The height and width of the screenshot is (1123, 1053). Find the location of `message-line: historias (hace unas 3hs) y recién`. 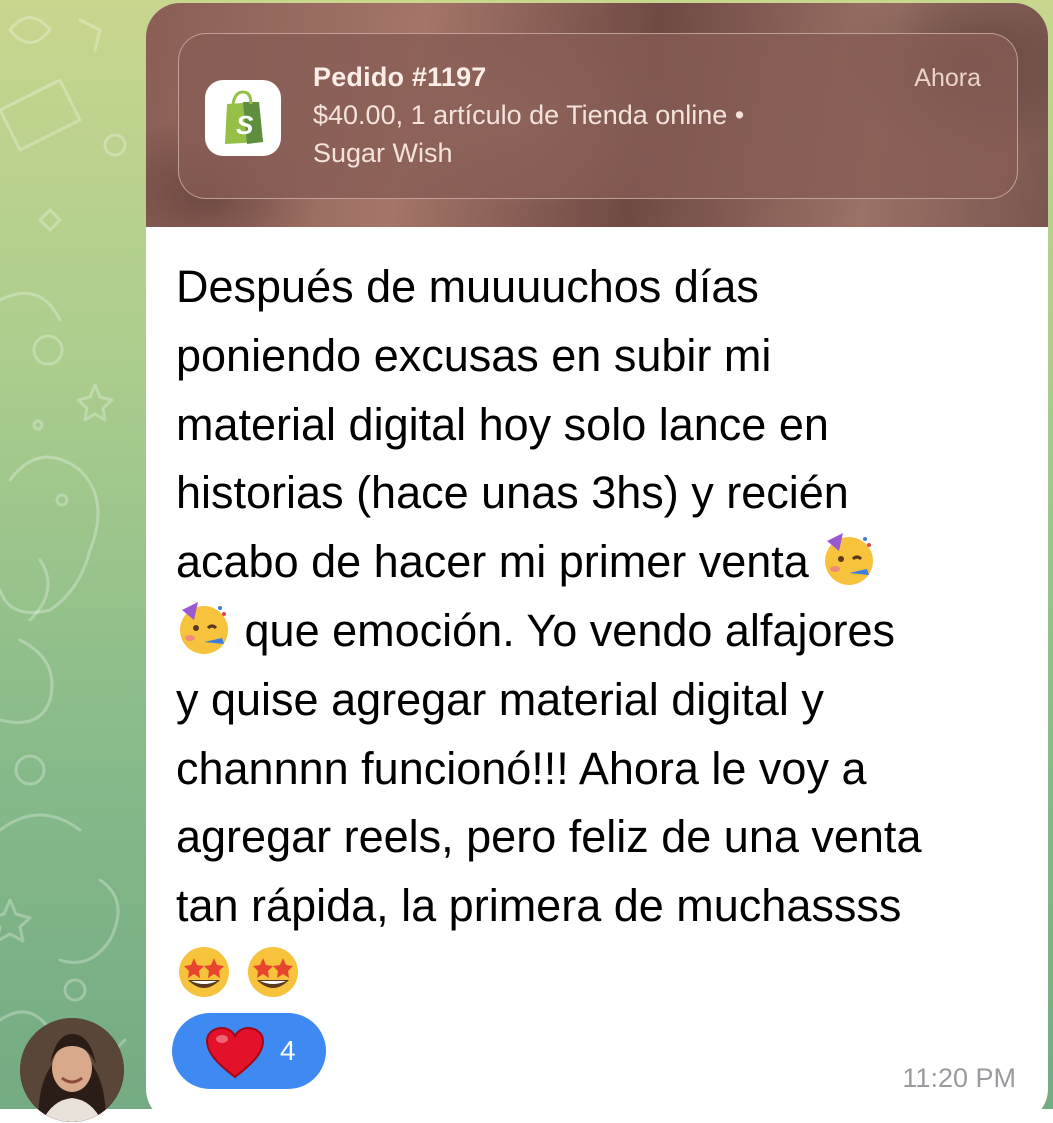

message-line: historias (hace unas 3hs) y recién is located at coordinates (512, 493).